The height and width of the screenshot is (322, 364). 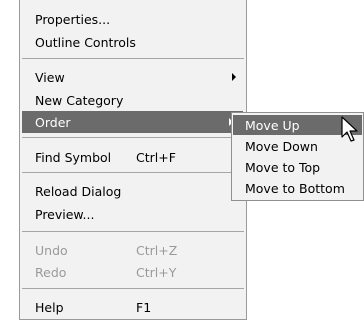 I want to click on menu-item-shortcut: Ctrl+F, so click(x=156, y=157).